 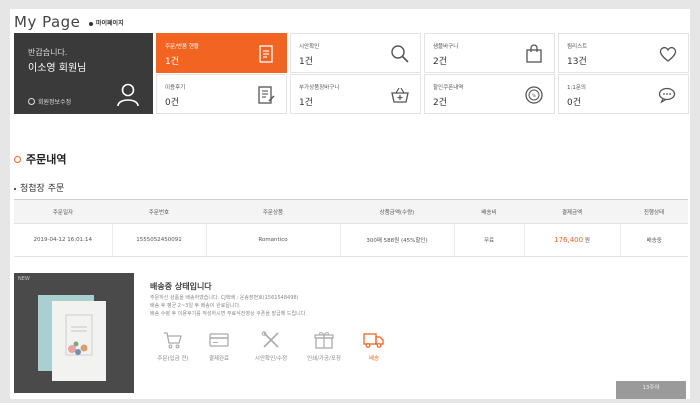 I want to click on tile-count: 13건, so click(x=577, y=62).